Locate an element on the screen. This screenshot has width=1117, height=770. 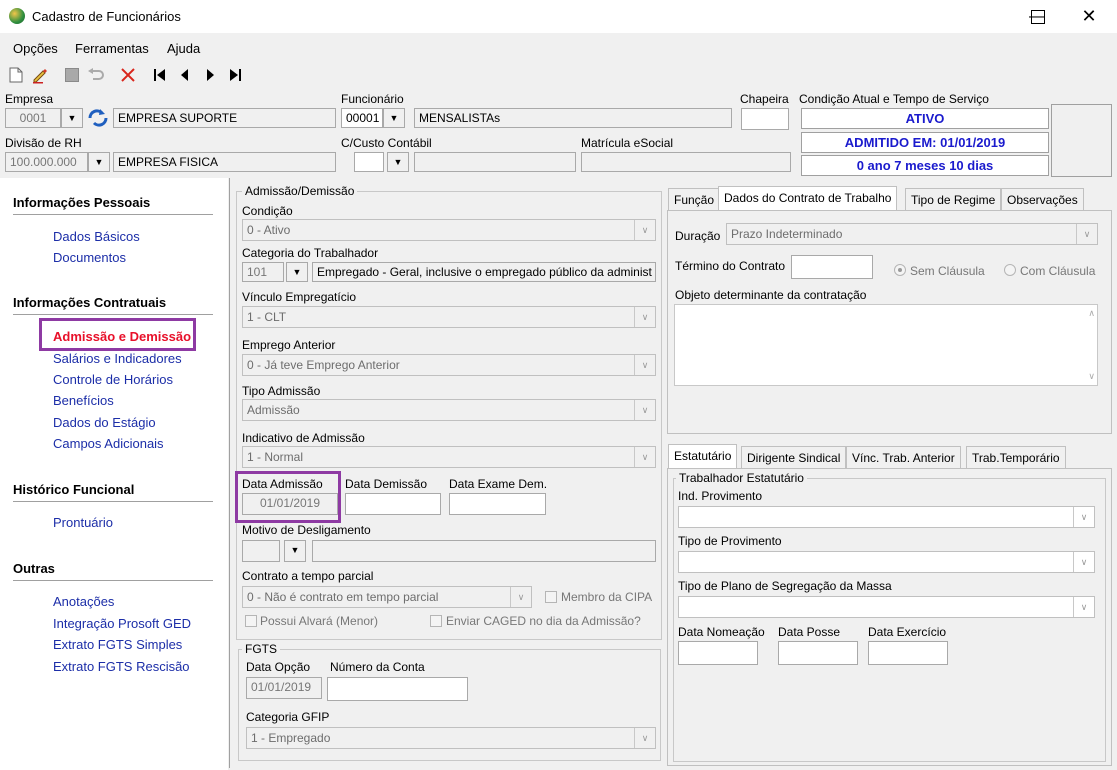
menu-ferramentas: Ferramentas is located at coordinates (112, 48).